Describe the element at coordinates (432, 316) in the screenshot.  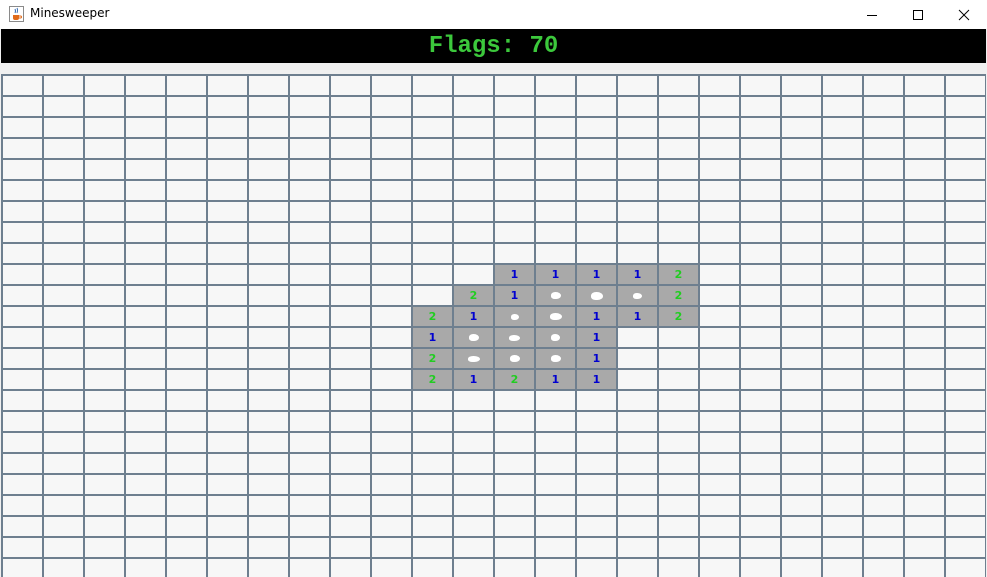
I see `revealed-cell: 2` at that location.